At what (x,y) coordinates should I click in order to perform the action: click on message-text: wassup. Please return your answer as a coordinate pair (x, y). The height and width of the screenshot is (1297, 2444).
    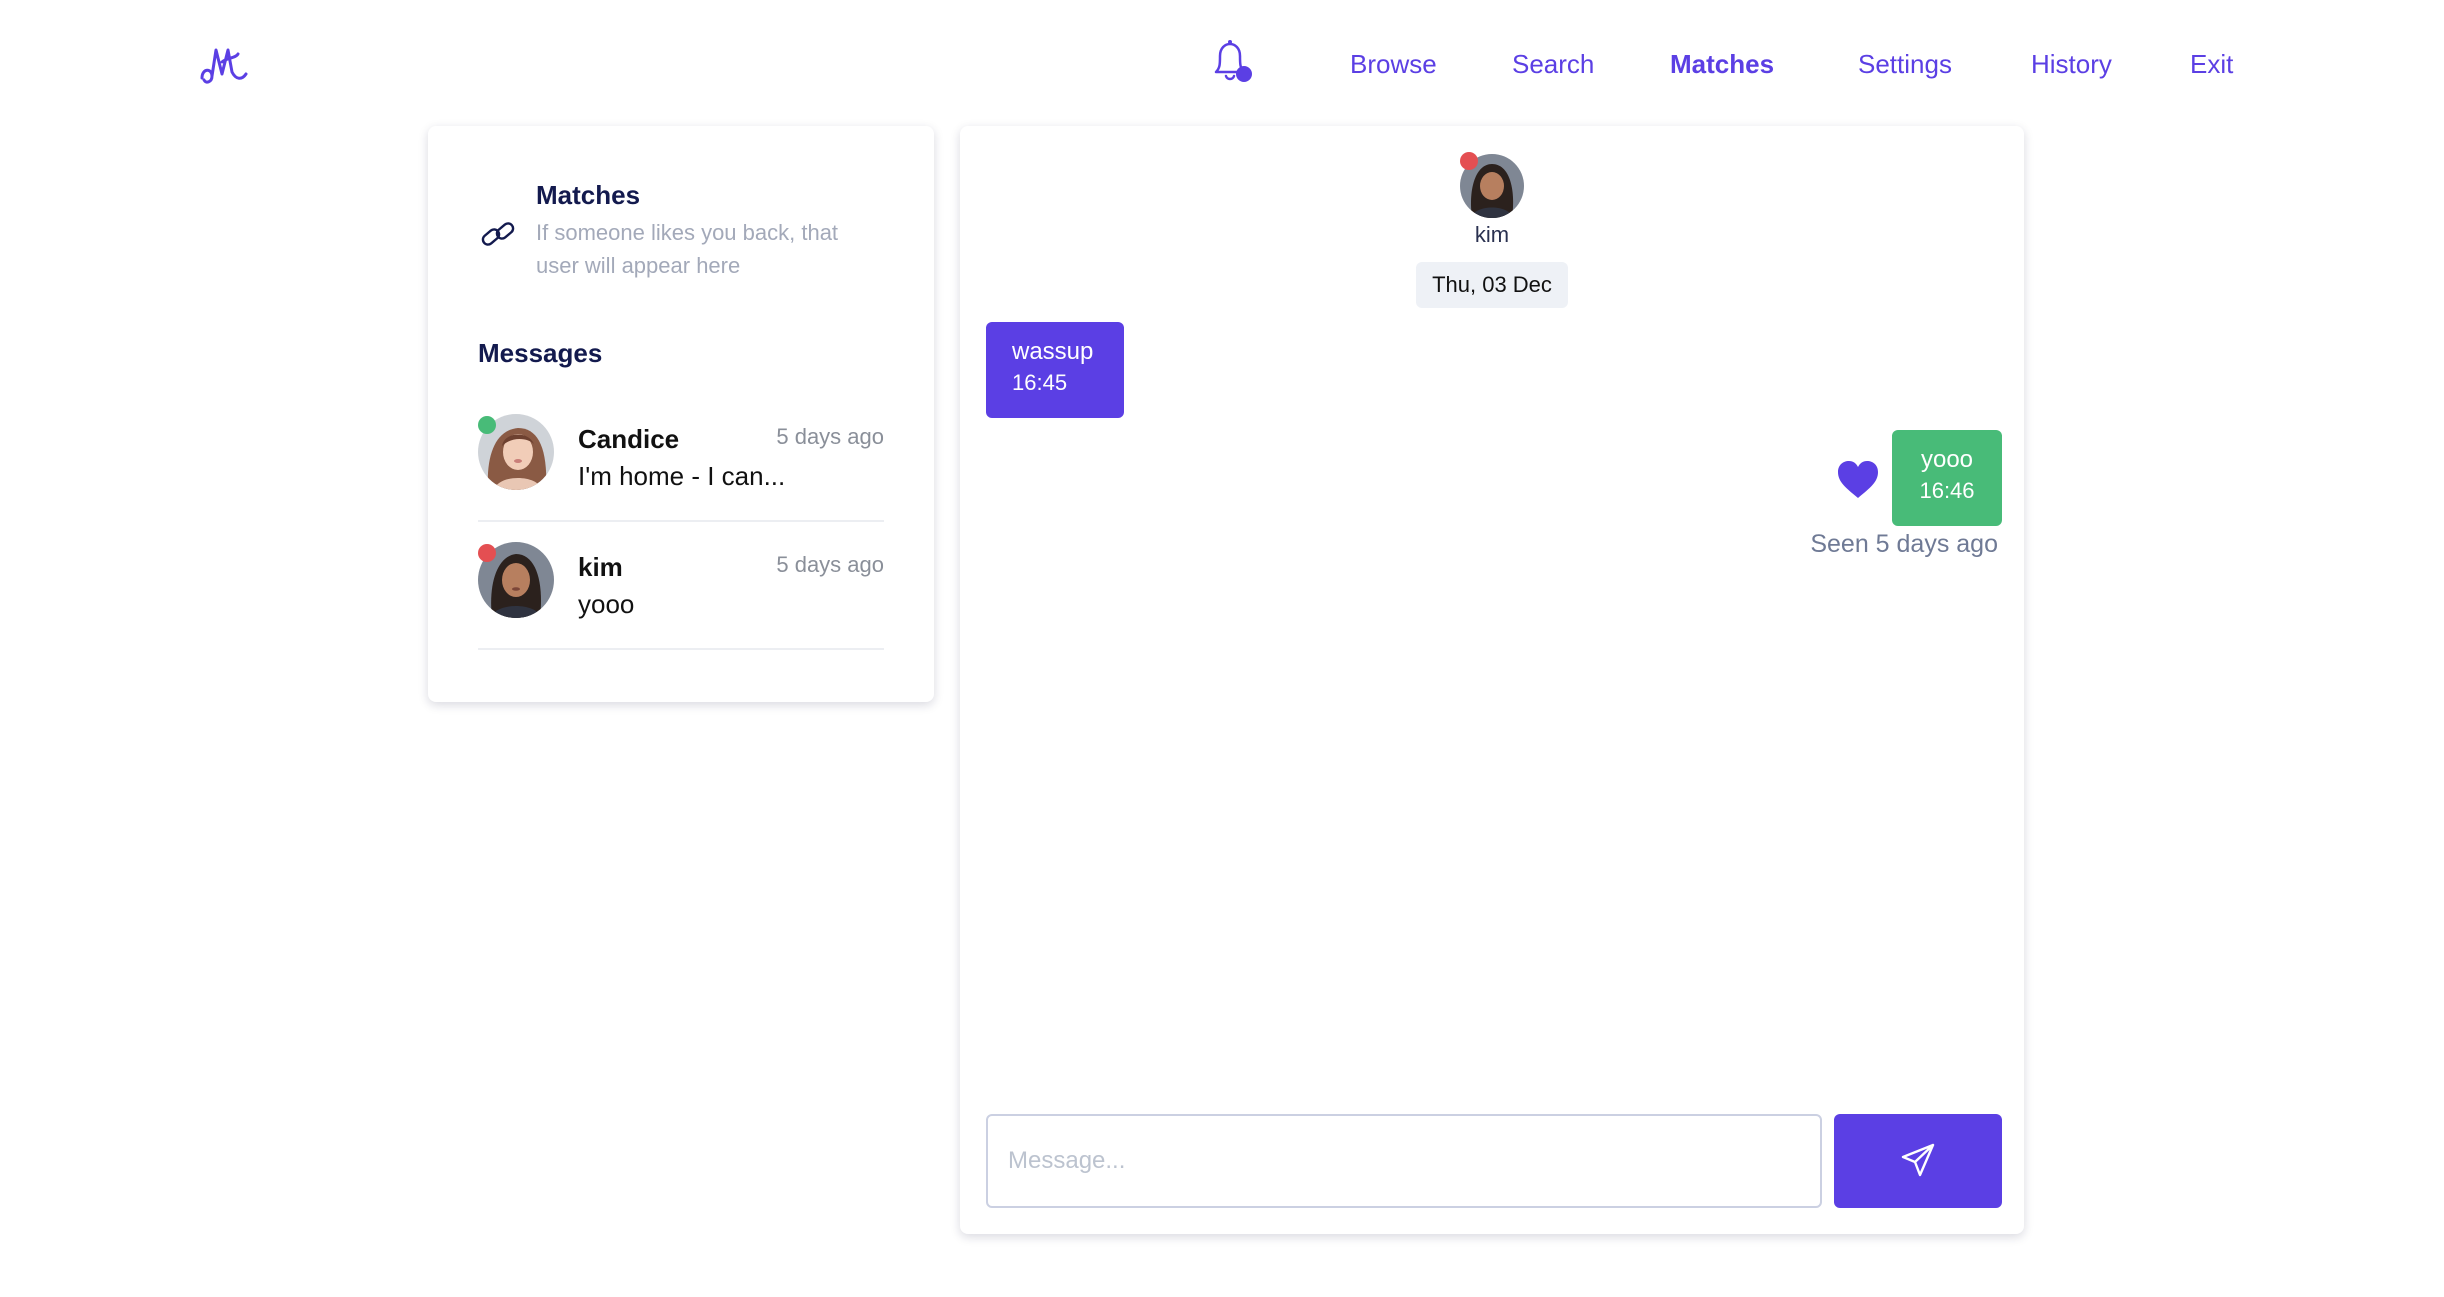
    Looking at the image, I should click on (1053, 351).